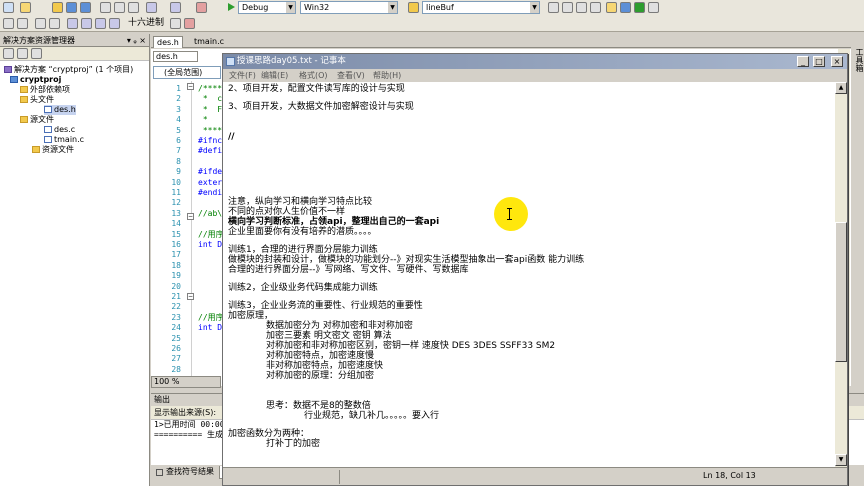 This screenshot has width=864, height=486. What do you see at coordinates (841, 460) in the screenshot?
I see `scroll-down-icon: ▼` at bounding box center [841, 460].